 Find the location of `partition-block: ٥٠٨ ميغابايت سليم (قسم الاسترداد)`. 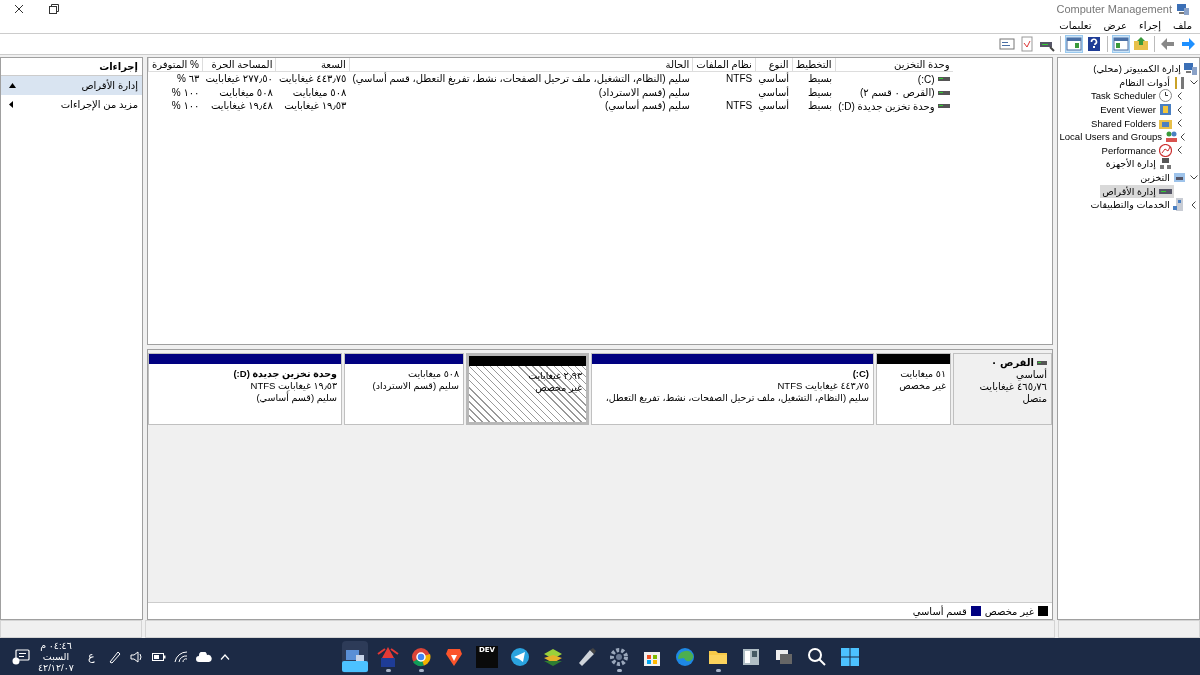

partition-block: ٥٠٨ ميغابايت سليم (قسم الاسترداد) is located at coordinates (404, 389).